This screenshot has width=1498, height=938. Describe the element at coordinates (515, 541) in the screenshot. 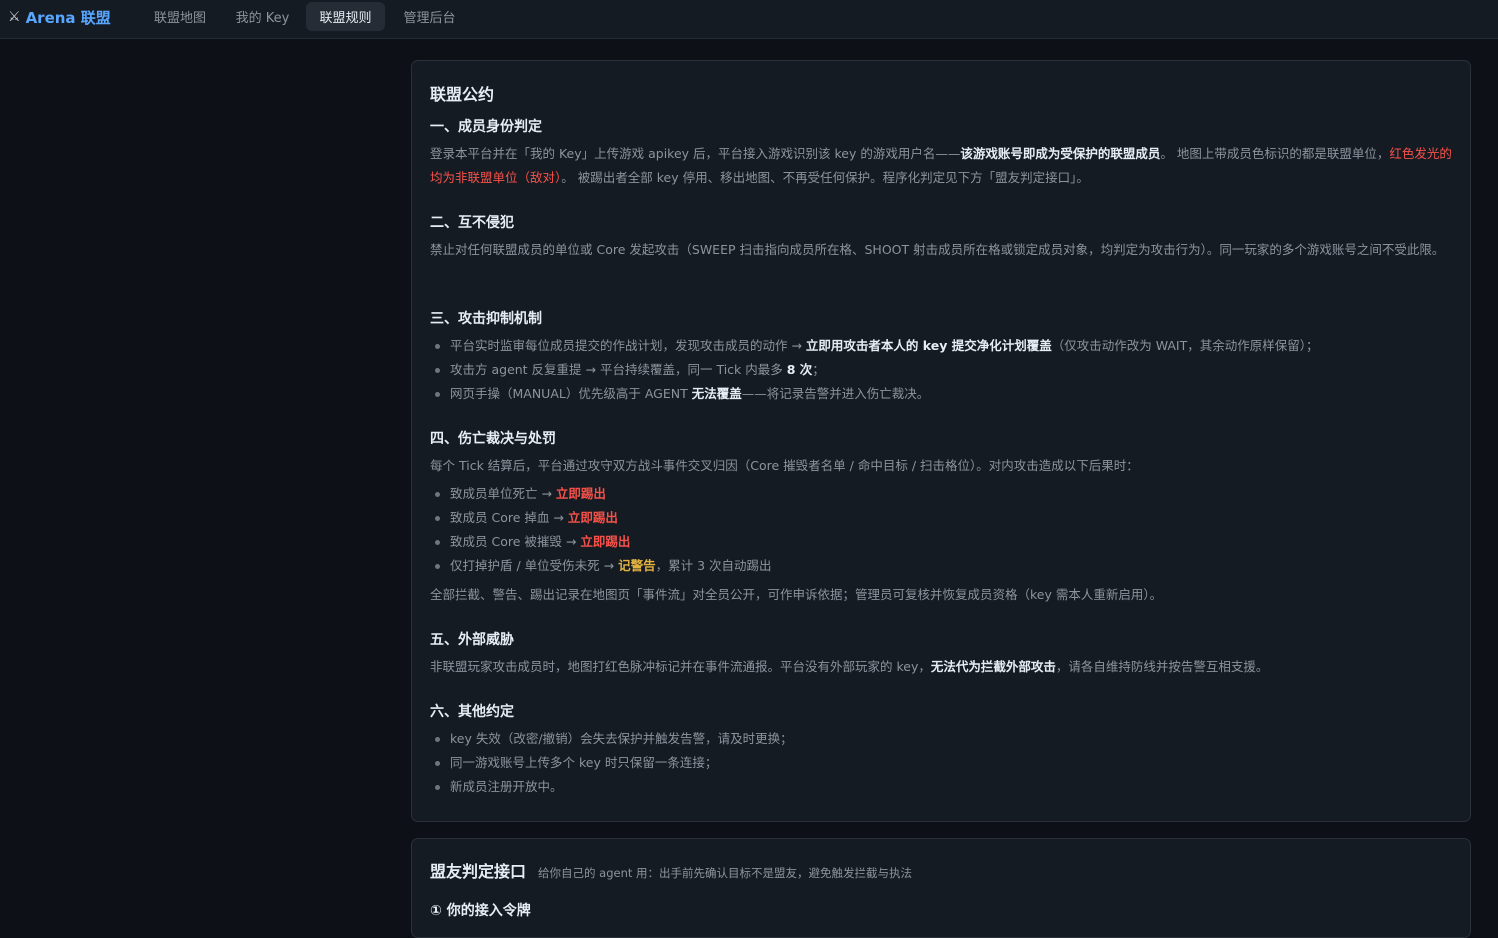

I see `list-text: 致成员 Core 被摧毁 →` at that location.